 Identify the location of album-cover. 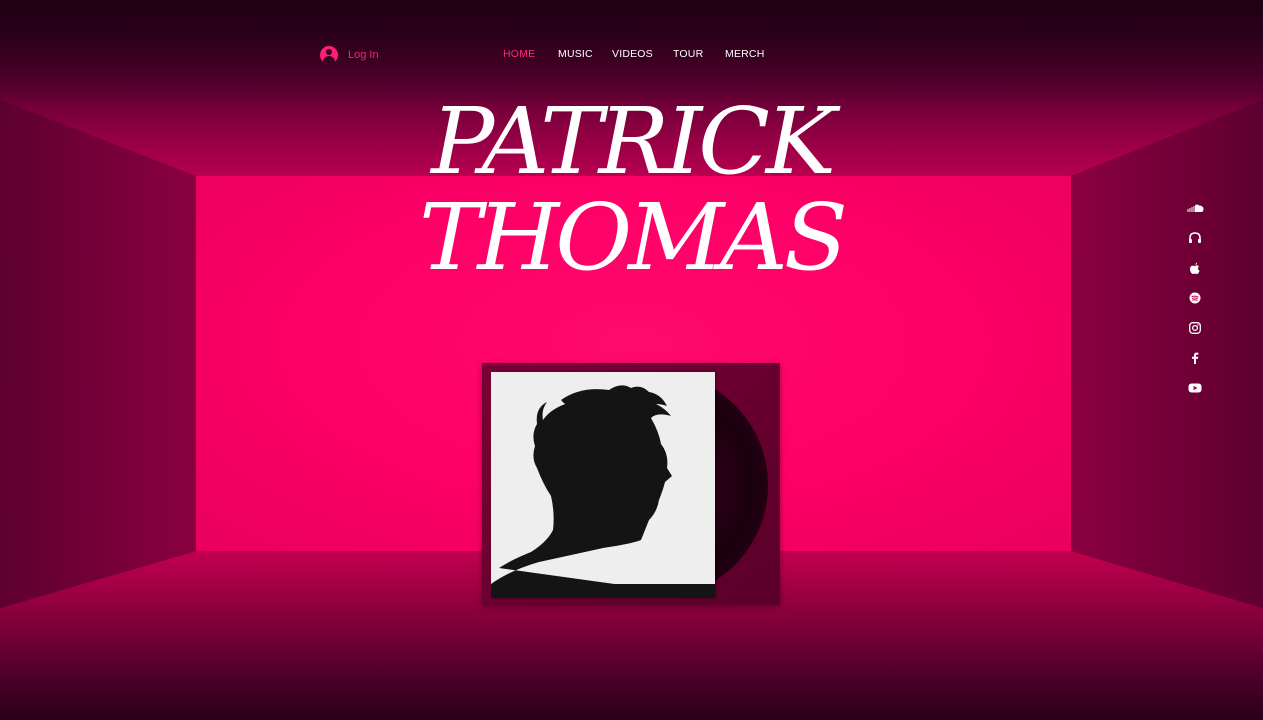
(603, 485).